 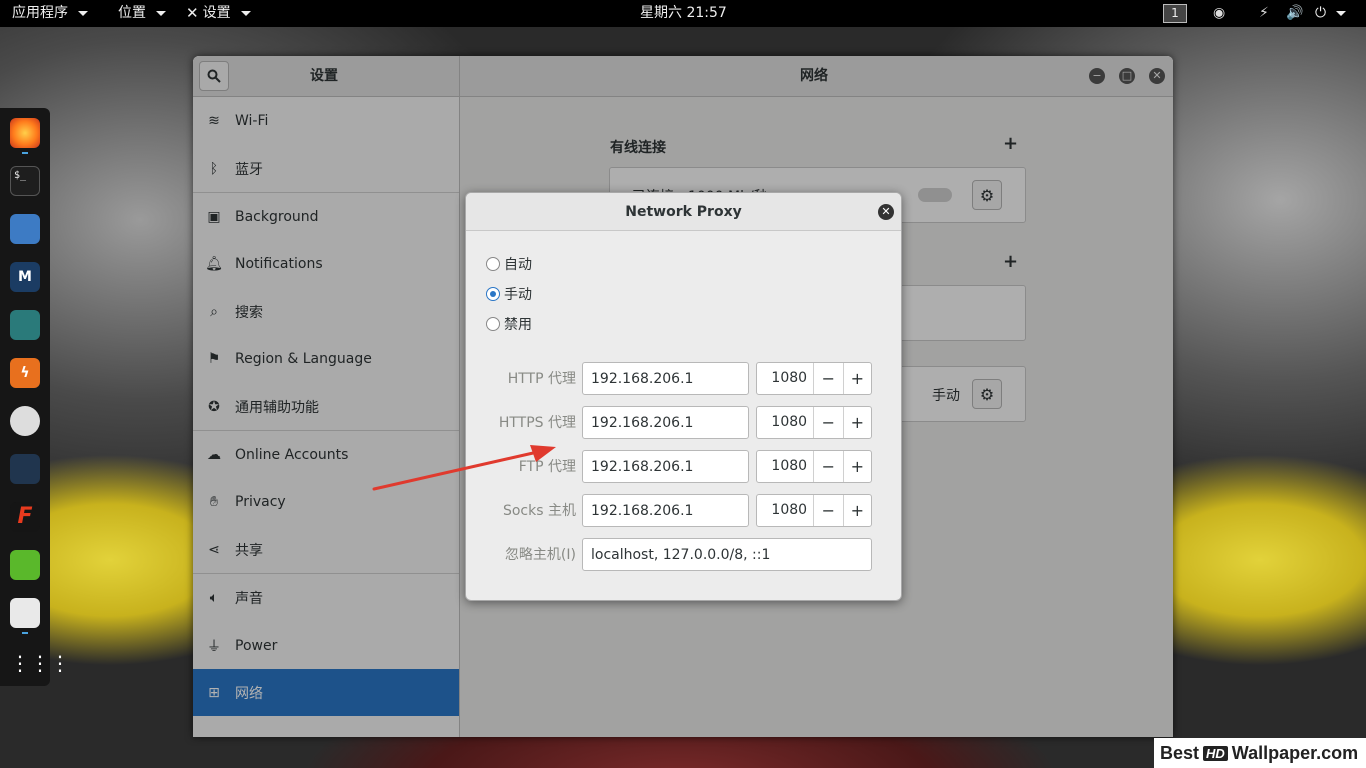 What do you see at coordinates (25, 181) in the screenshot?
I see `terminal-icon: $_` at bounding box center [25, 181].